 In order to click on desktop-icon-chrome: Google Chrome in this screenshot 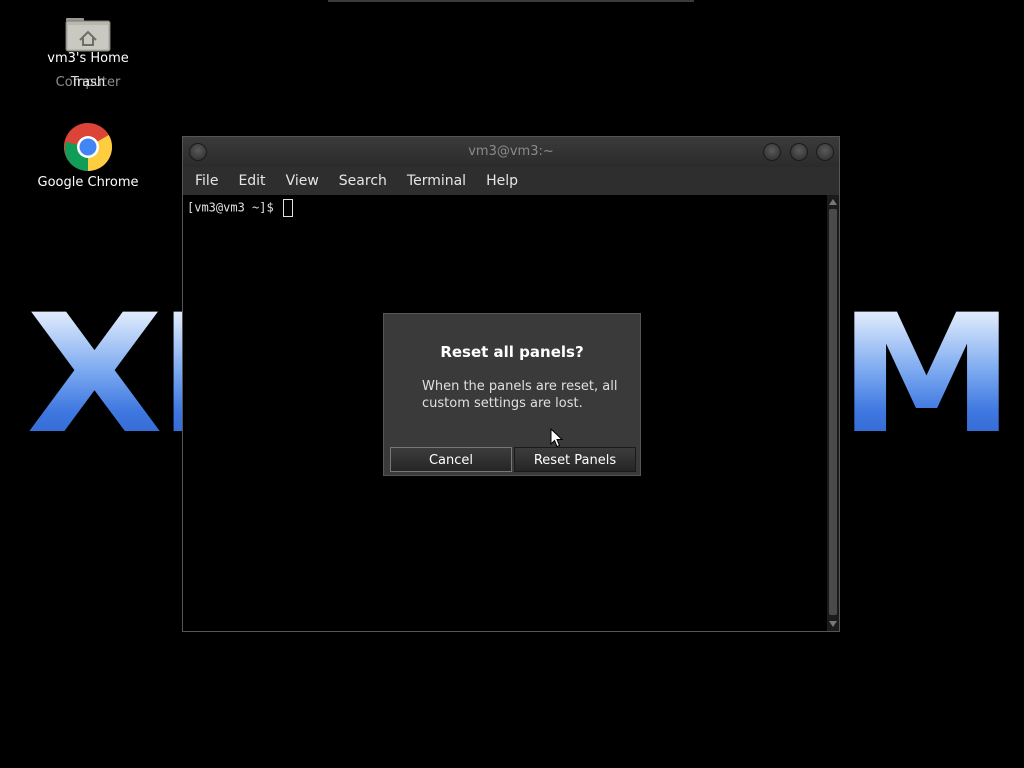, I will do `click(88, 155)`.